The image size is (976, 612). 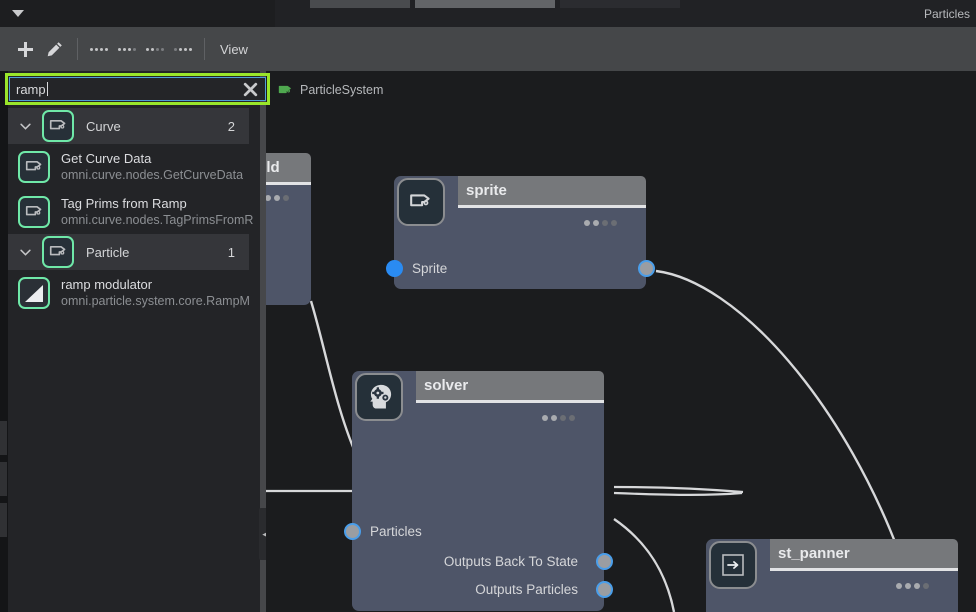 What do you see at coordinates (510, 561) in the screenshot?
I see `node-port-label-out-state: Outputs Back To State` at bounding box center [510, 561].